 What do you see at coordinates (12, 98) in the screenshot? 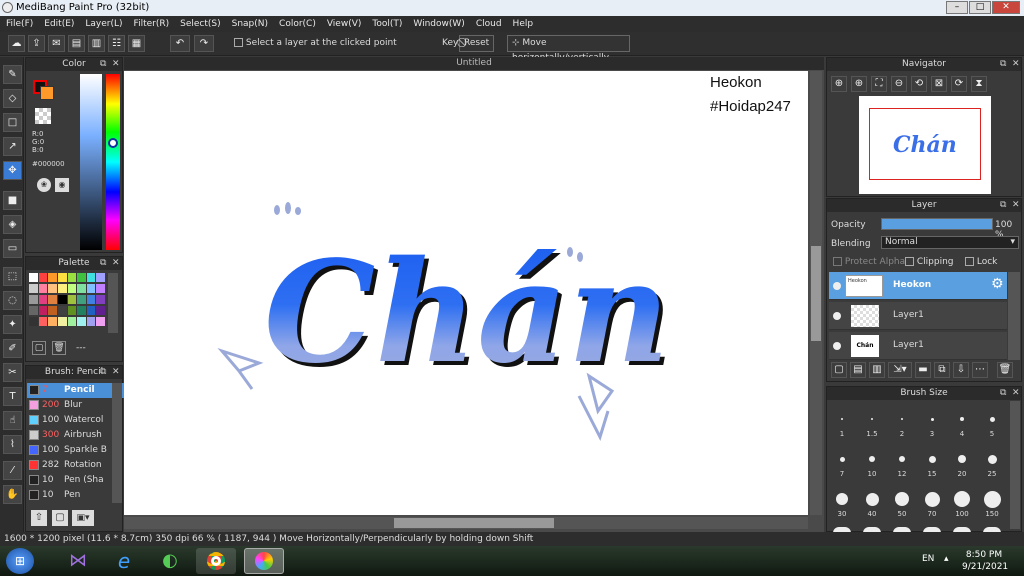
I see `eraser-tool-icon: ◇` at bounding box center [12, 98].